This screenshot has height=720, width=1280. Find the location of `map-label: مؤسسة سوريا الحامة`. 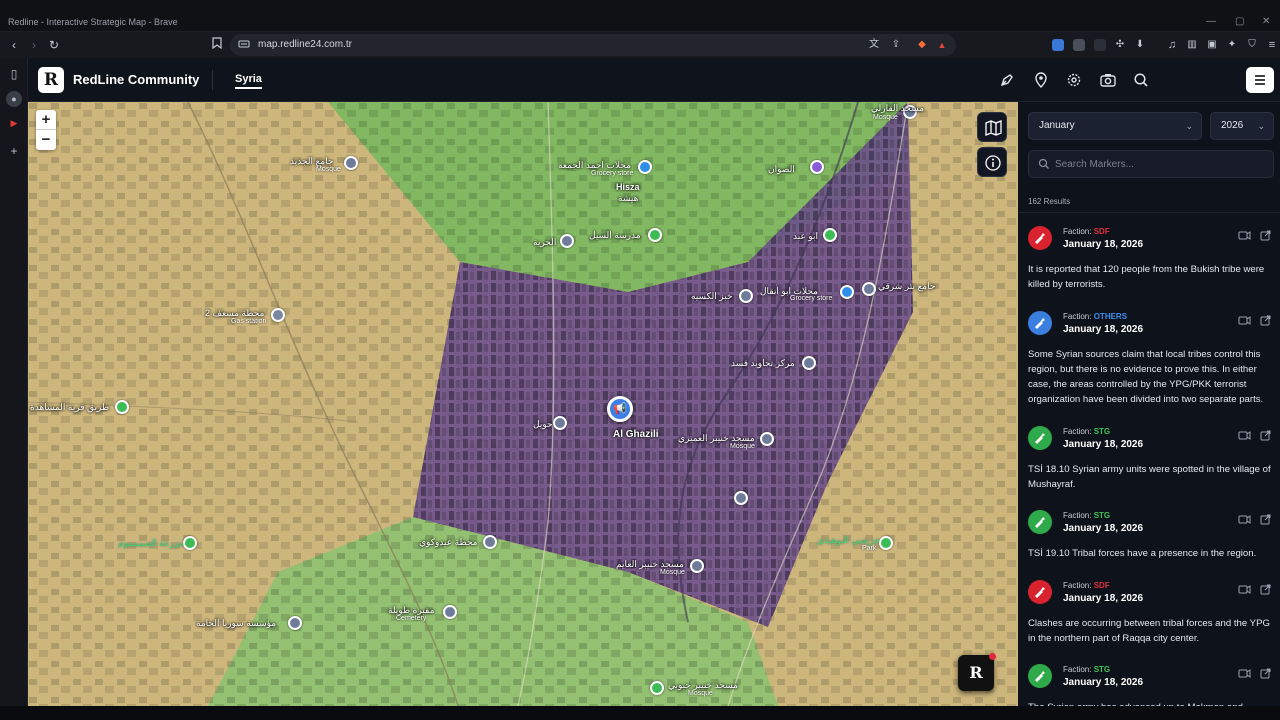

map-label: مؤسسة سوريا الحامة is located at coordinates (236, 623).